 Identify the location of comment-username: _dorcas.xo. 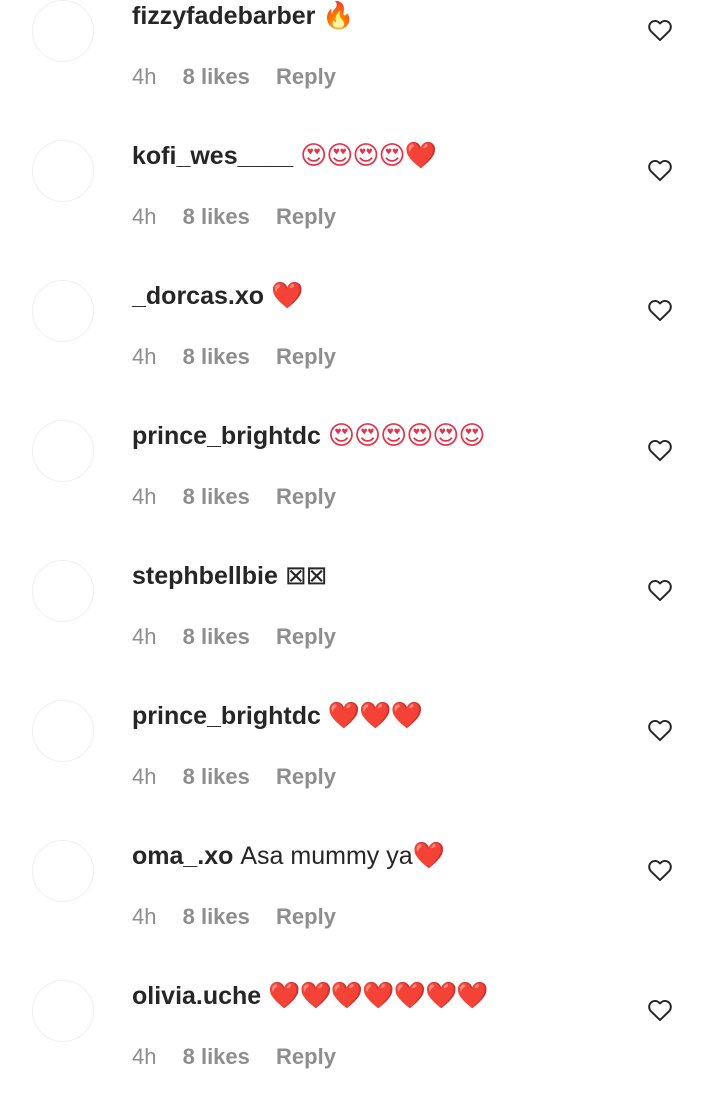
(201, 296).